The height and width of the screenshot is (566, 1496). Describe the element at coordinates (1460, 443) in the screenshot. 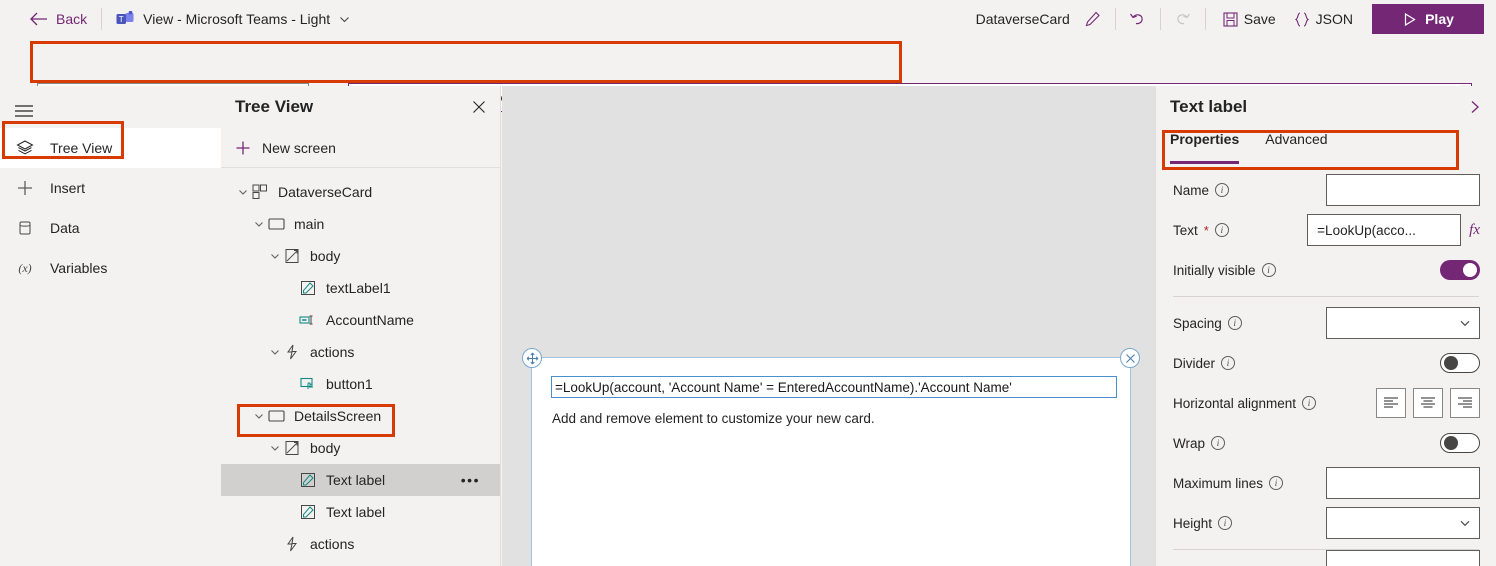

I see `wrap-toggle` at that location.